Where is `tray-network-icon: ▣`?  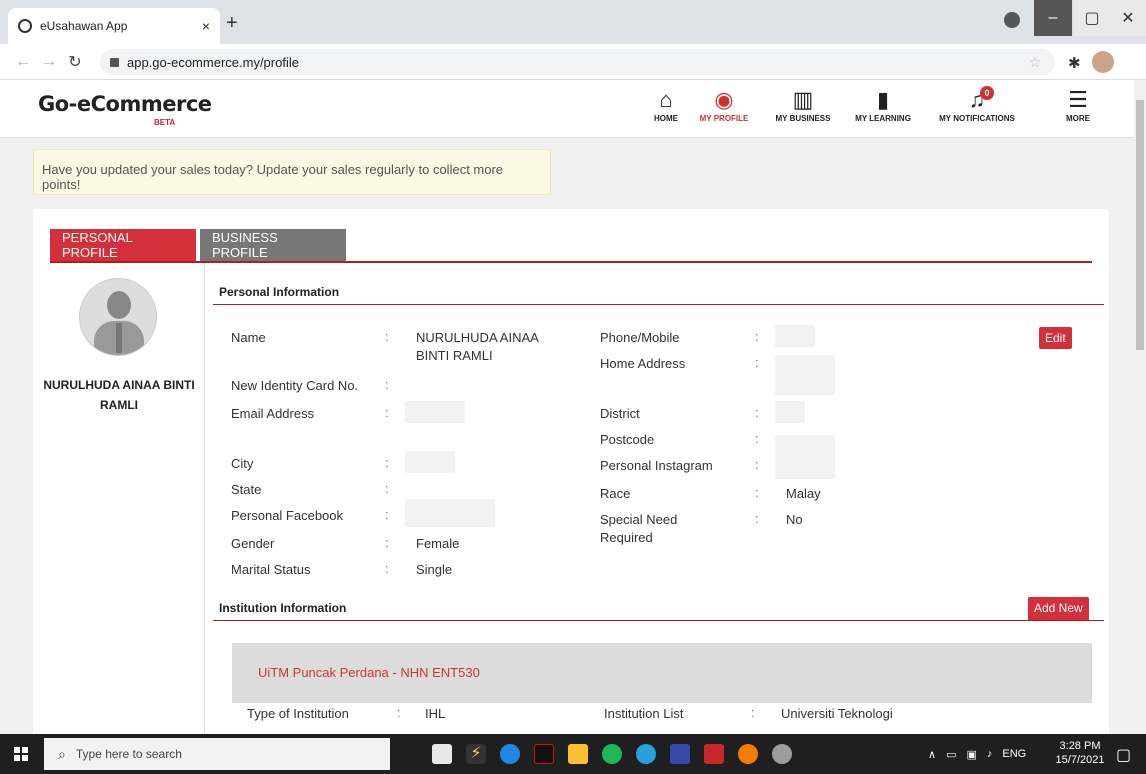 tray-network-icon: ▣ is located at coordinates (971, 754).